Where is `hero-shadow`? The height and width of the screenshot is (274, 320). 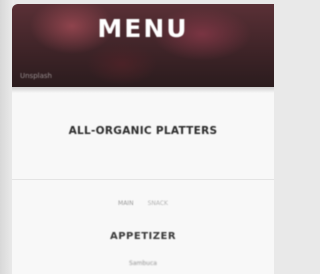
hero-shadow is located at coordinates (143, 90).